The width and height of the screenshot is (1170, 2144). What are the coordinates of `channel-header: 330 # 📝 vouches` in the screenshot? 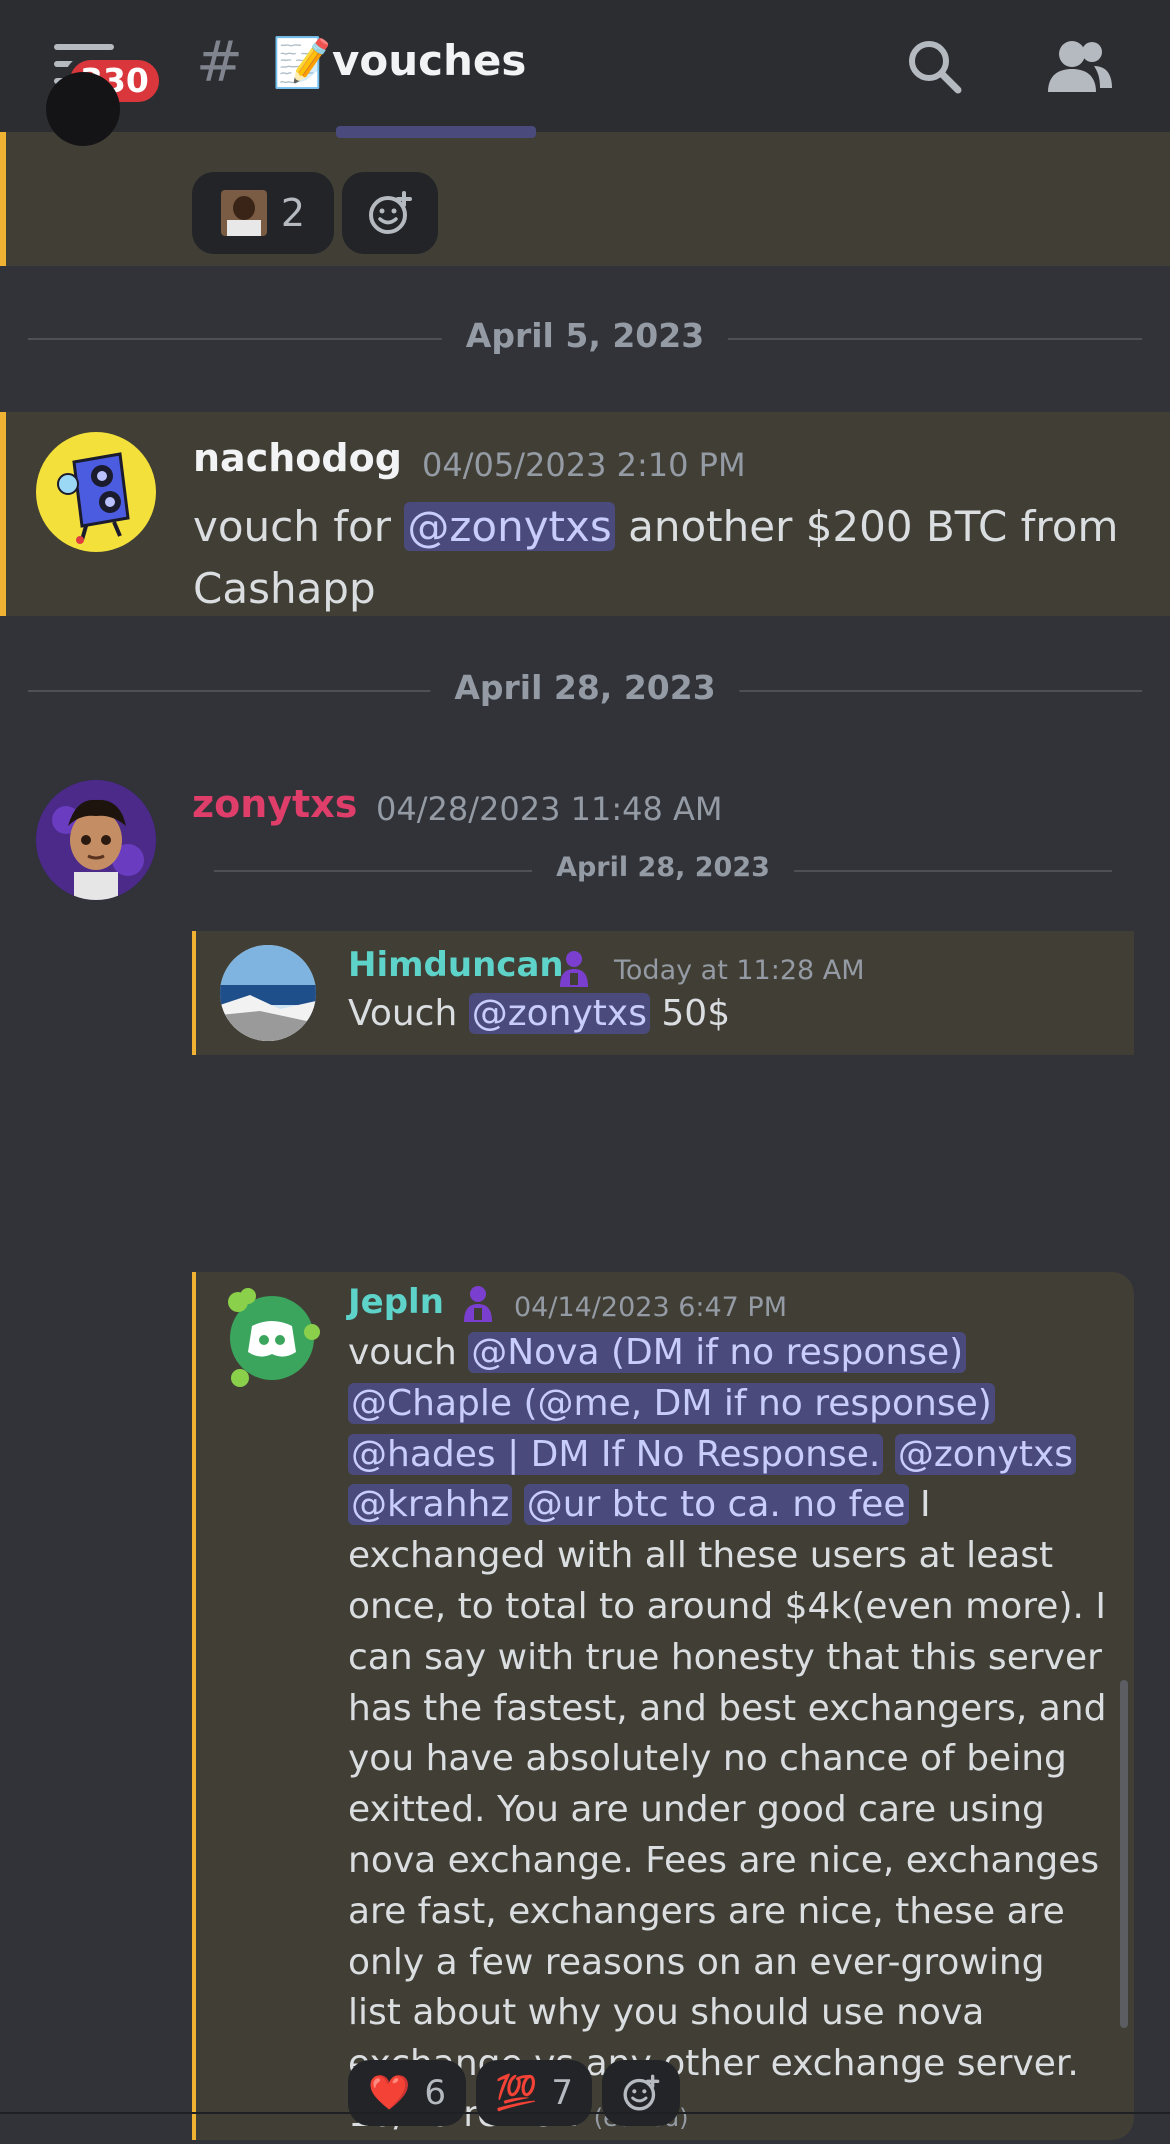 It's located at (585, 67).